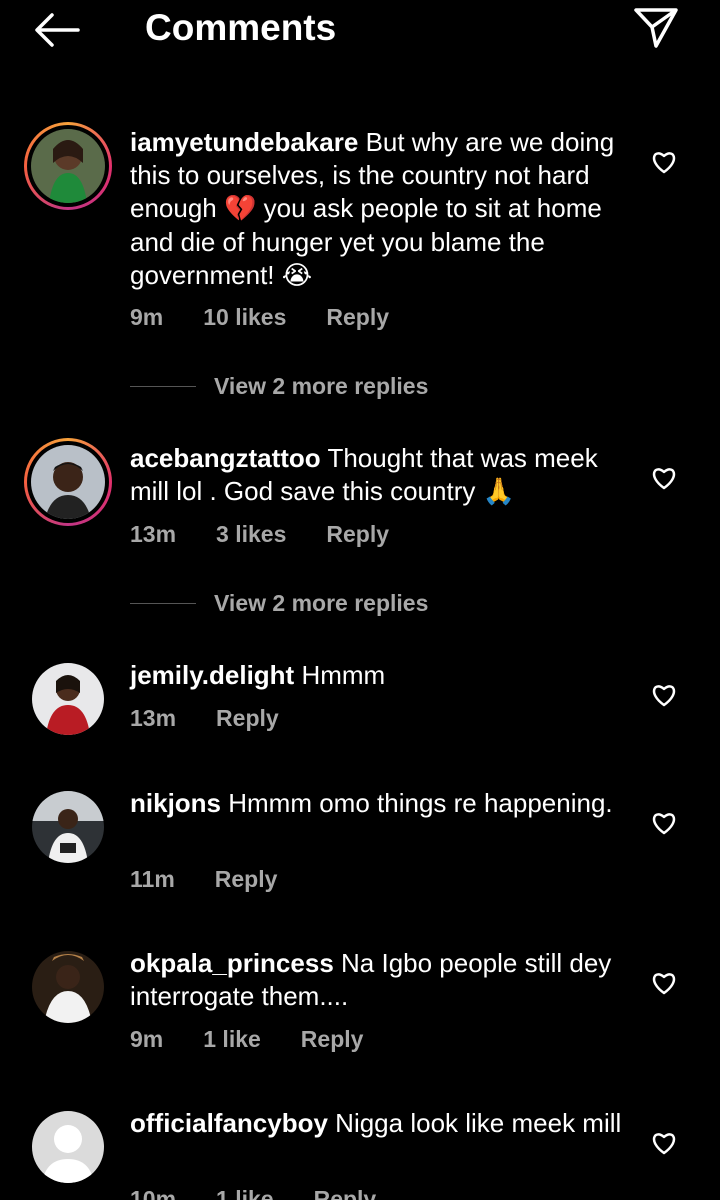  I want to click on share-button, so click(656, 28).